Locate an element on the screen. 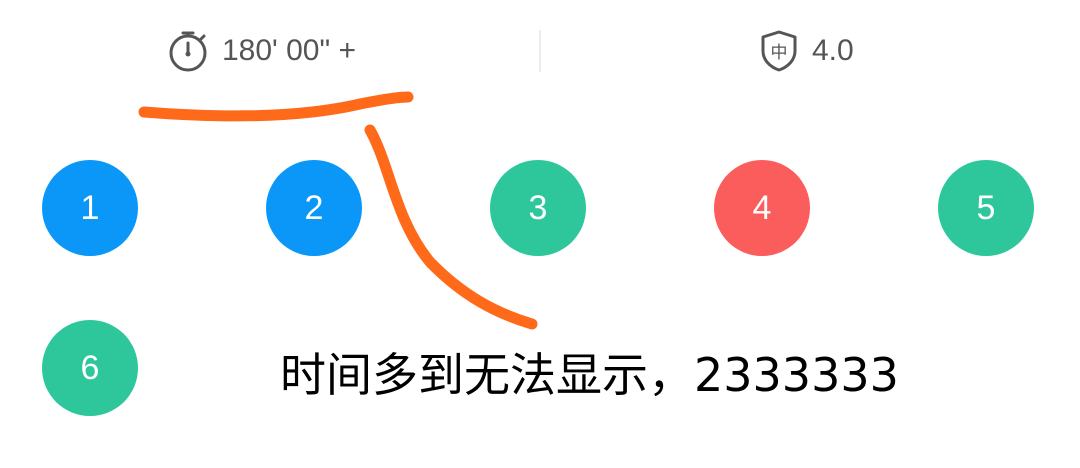 This screenshot has width=1080, height=468. scribble-underline is located at coordinates (276, 106).